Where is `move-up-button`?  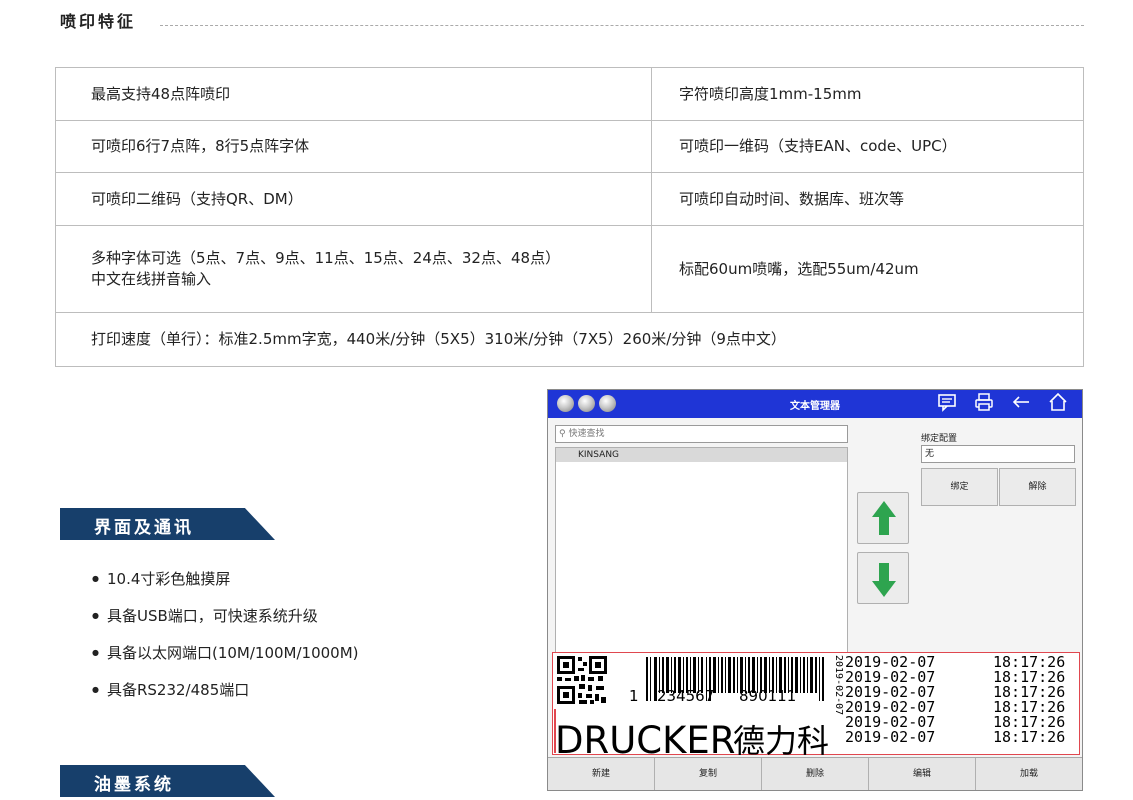 move-up-button is located at coordinates (883, 518).